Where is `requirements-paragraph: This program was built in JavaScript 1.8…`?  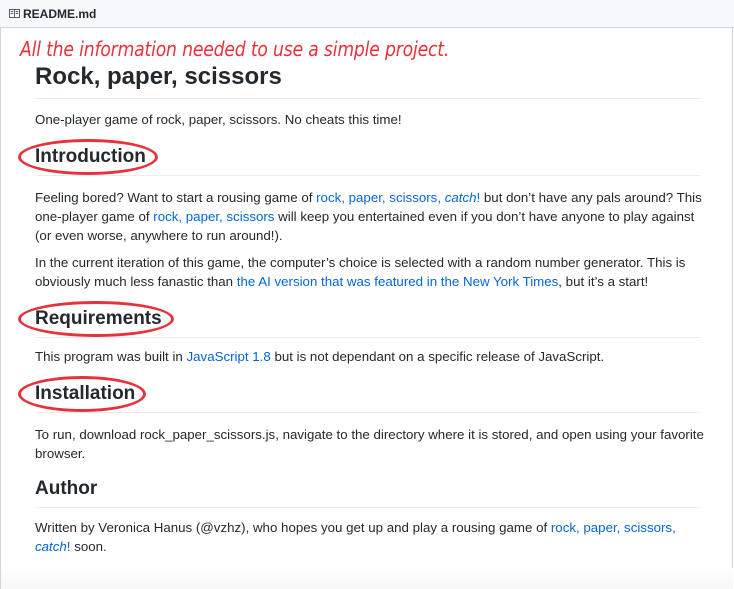
requirements-paragraph: This program was built in JavaScript 1.8… is located at coordinates (370, 356).